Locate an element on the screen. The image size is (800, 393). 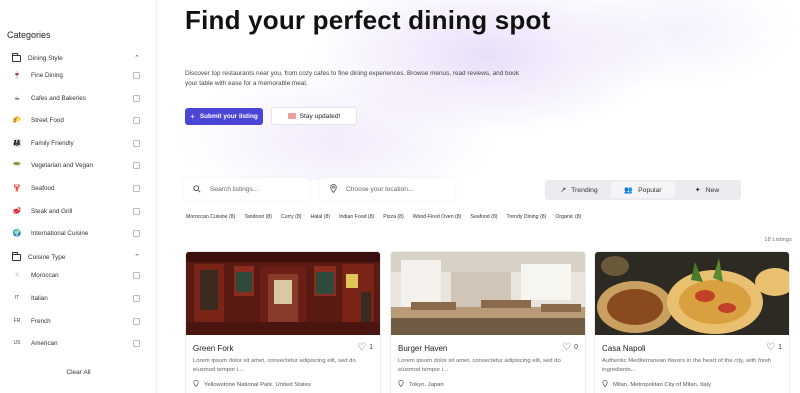
listing-name: Casa Napoli is located at coordinates (624, 348).